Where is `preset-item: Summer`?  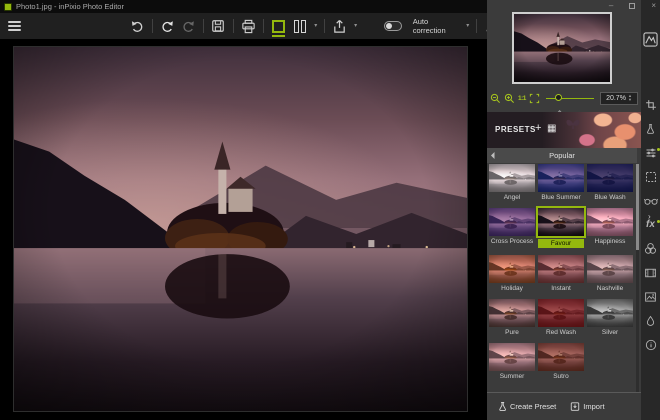
preset-item: Summer is located at coordinates (512, 361).